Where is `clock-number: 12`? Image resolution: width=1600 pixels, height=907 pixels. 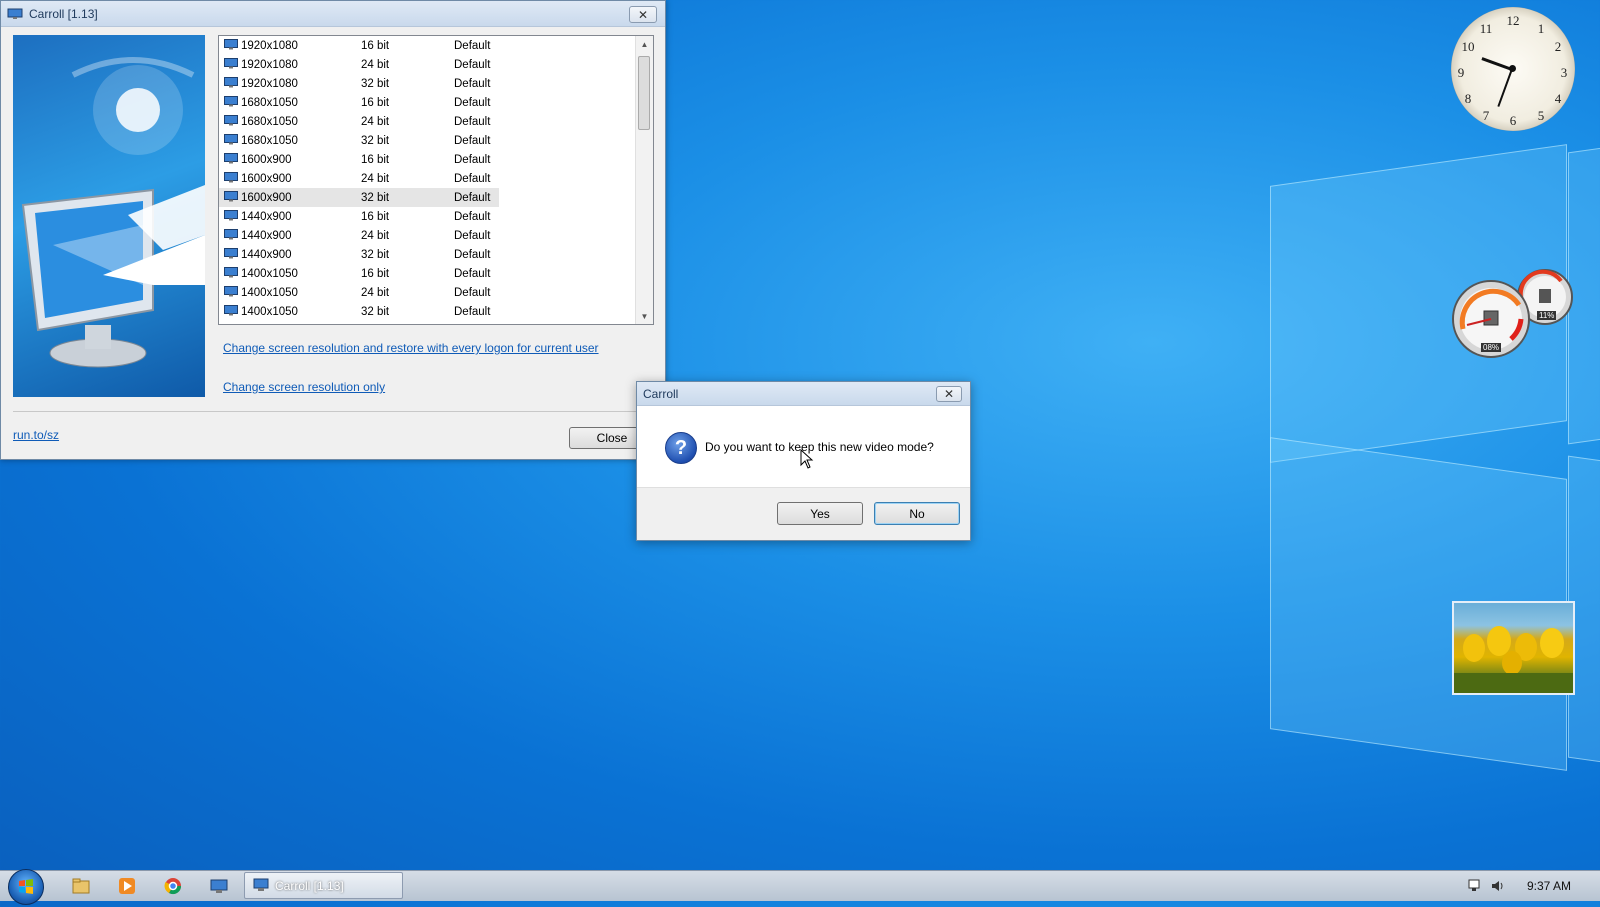
clock-number: 12 is located at coordinates (1513, 20).